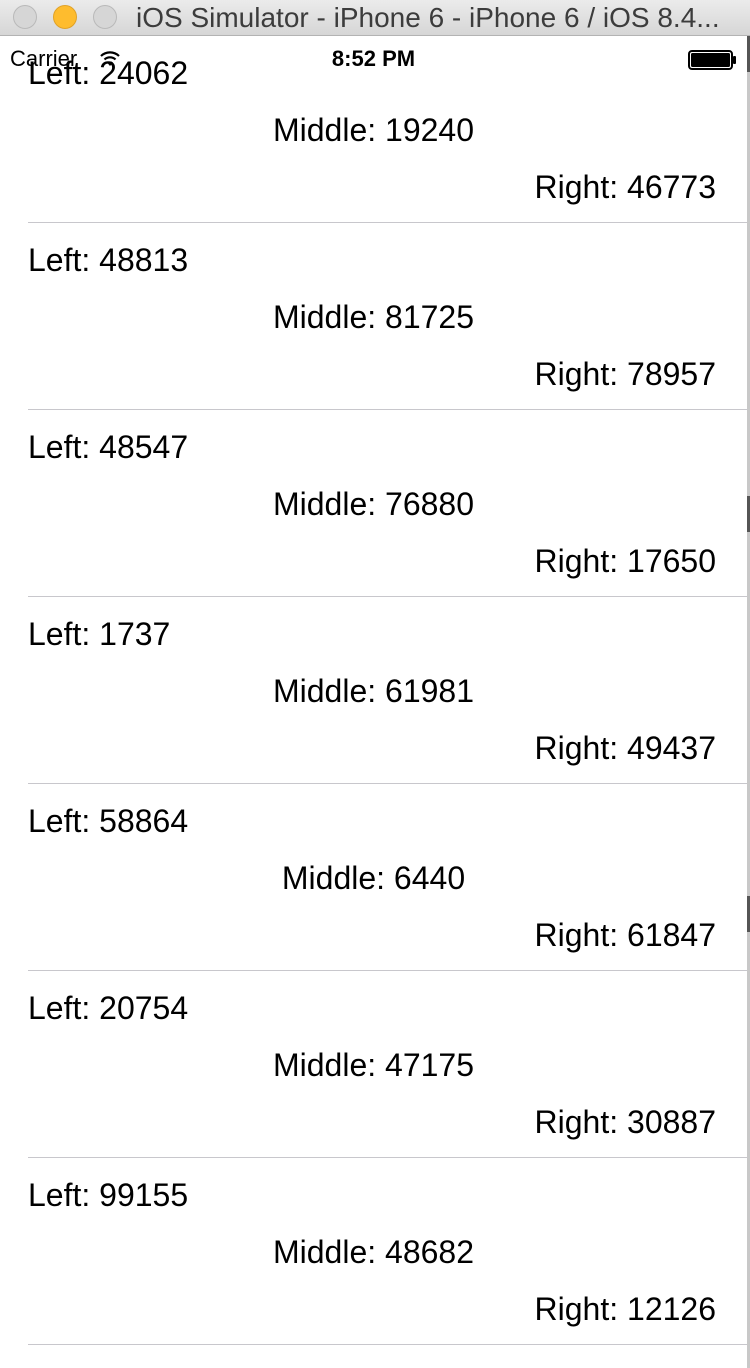  What do you see at coordinates (108, 260) in the screenshot?
I see `left-label: Left: 48813` at bounding box center [108, 260].